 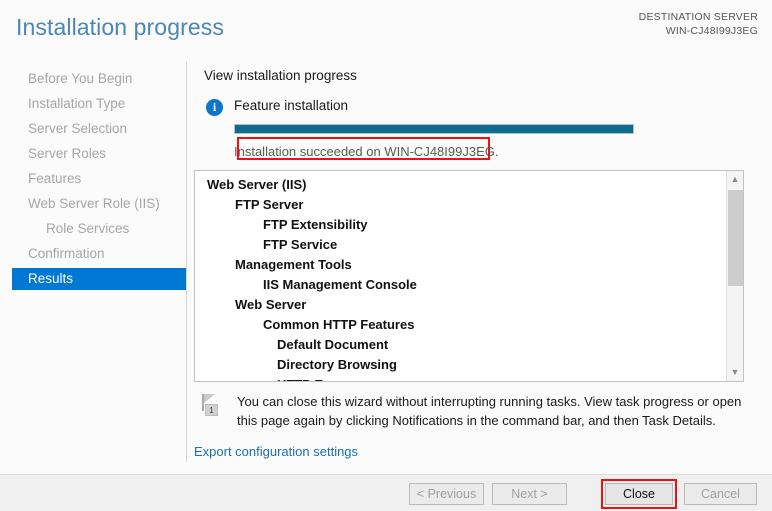 I want to click on sidebar-item-server-roles: Server Roles, so click(x=99, y=154).